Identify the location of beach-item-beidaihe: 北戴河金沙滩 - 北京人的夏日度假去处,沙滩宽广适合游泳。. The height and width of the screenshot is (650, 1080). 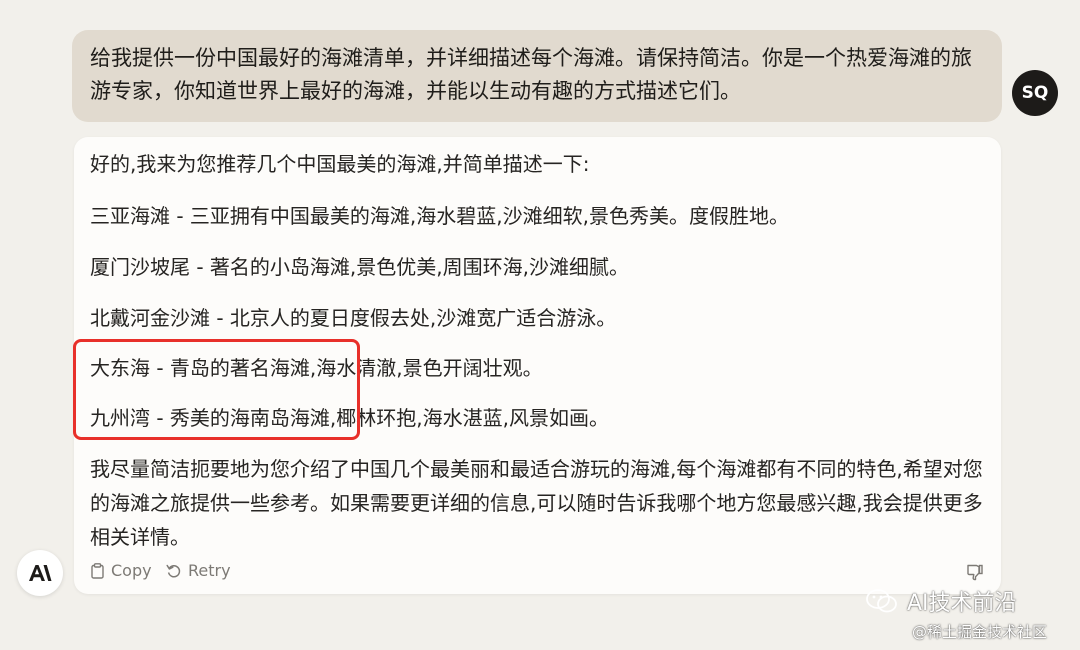
(353, 318).